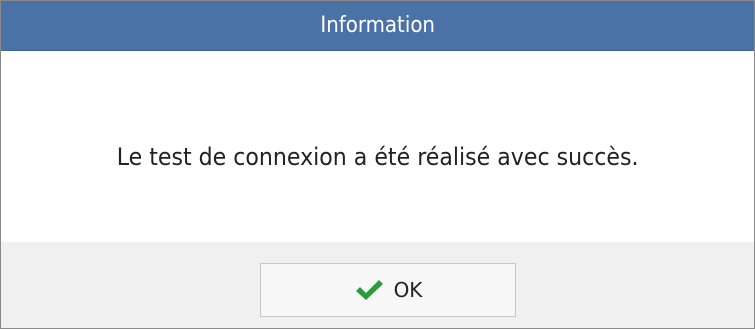  Describe the element at coordinates (369, 290) in the screenshot. I see `checkmark-icon` at that location.